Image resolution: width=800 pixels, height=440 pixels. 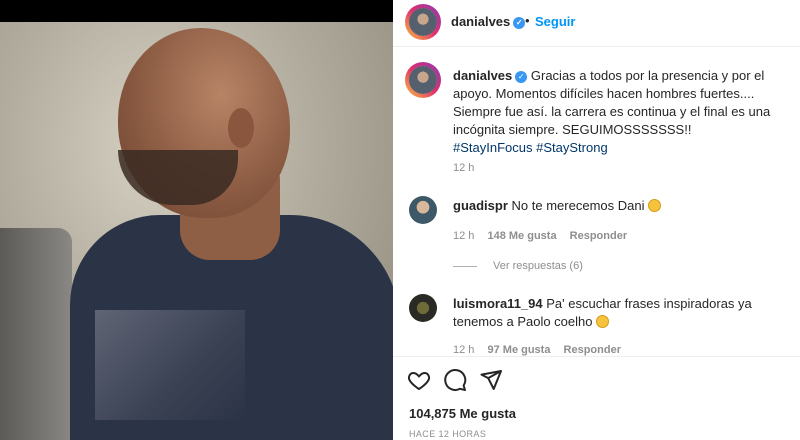 I want to click on hashtag-stayinfocus: #StayInFocus, so click(x=493, y=147).